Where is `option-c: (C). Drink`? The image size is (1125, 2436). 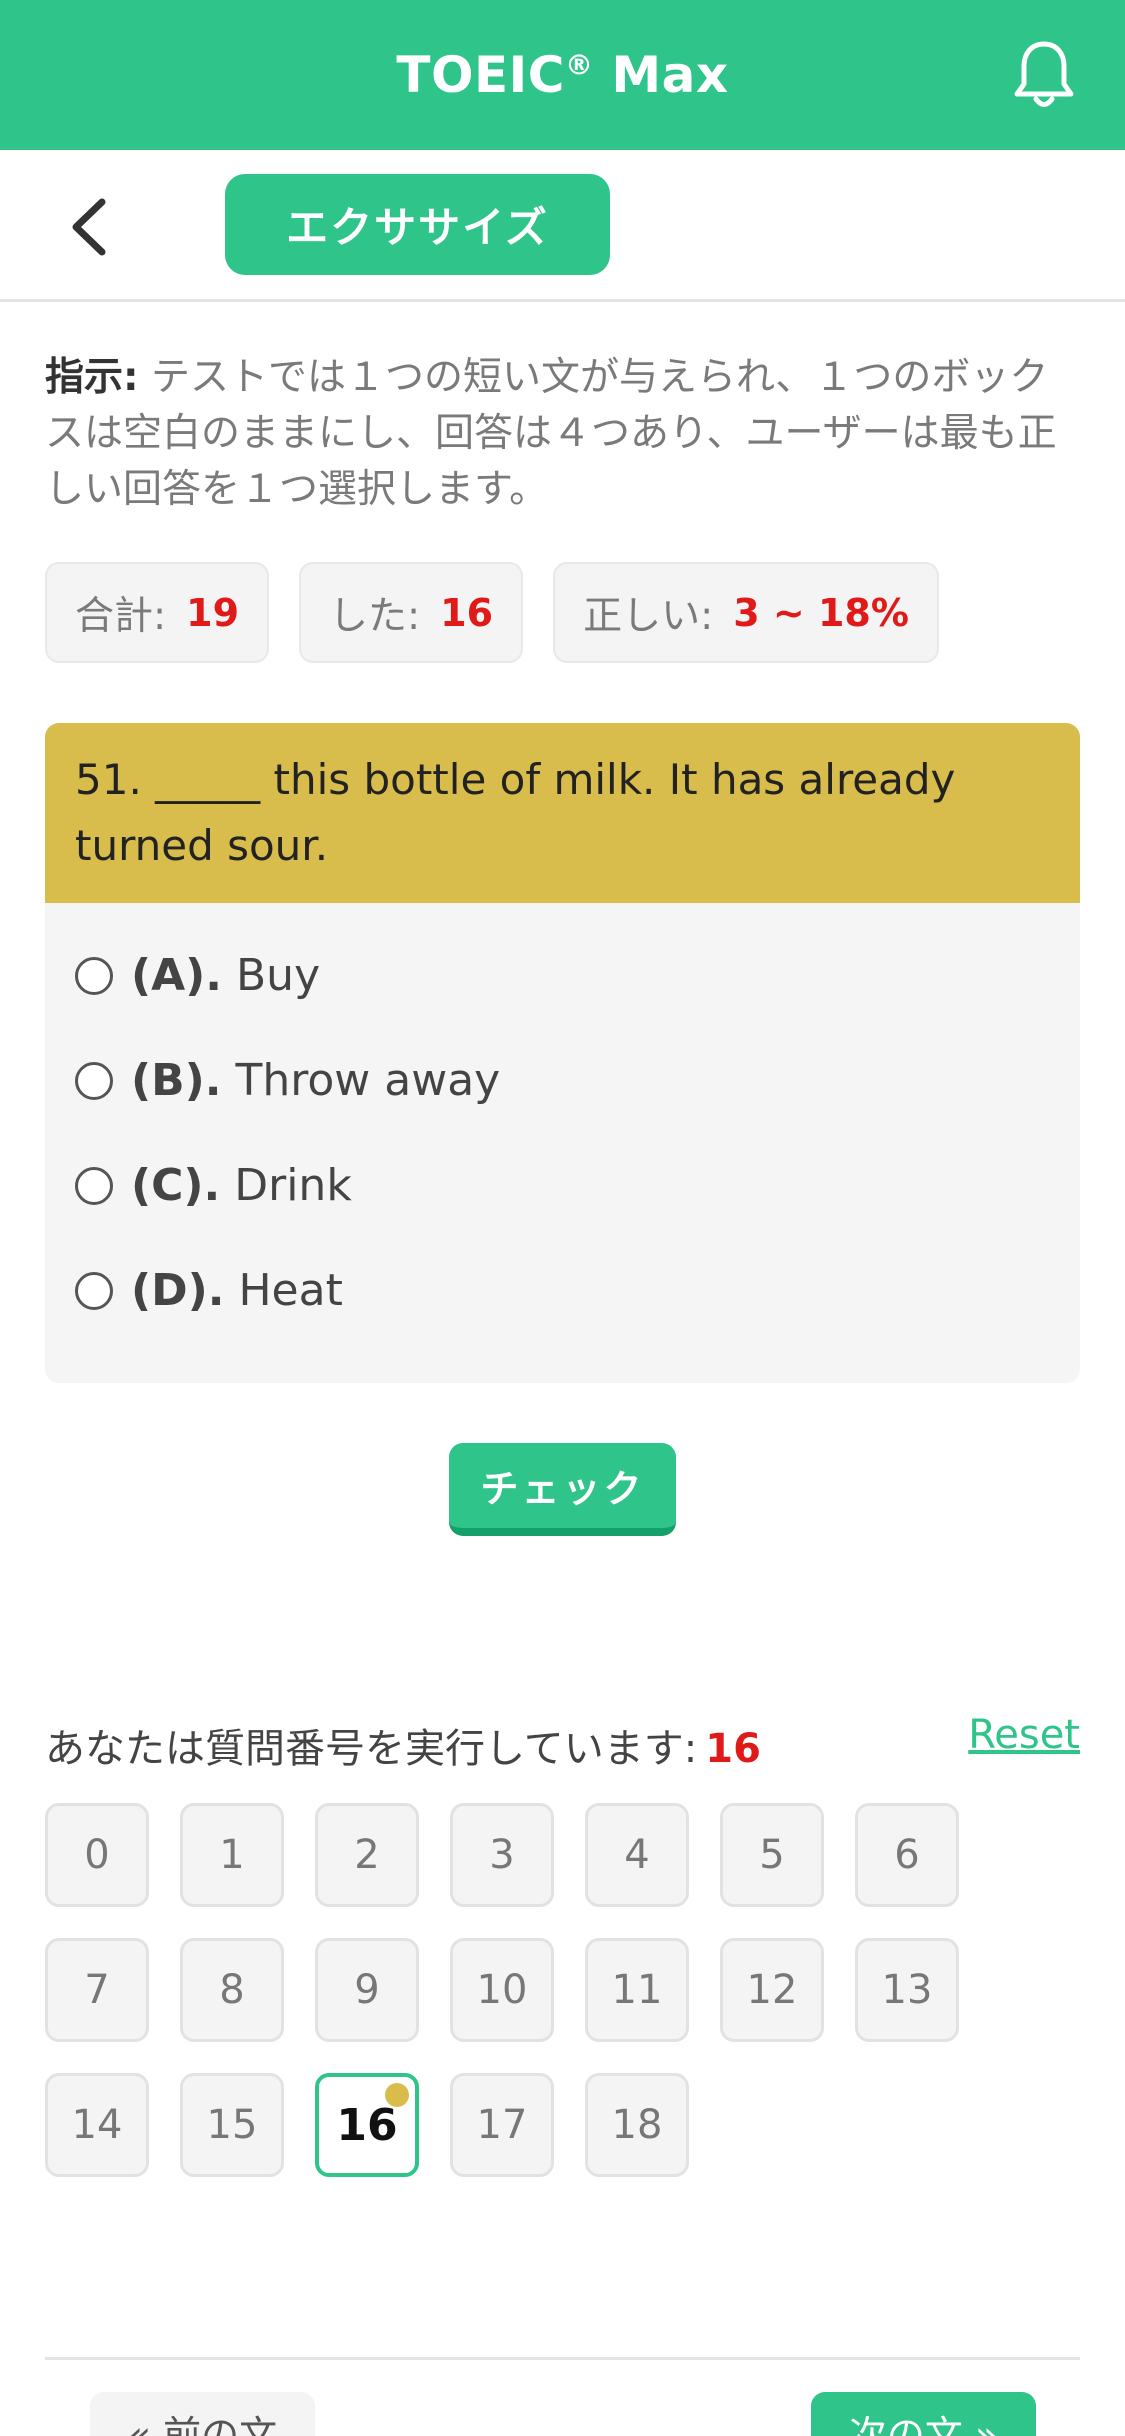 option-c: (C). Drink is located at coordinates (562, 1185).